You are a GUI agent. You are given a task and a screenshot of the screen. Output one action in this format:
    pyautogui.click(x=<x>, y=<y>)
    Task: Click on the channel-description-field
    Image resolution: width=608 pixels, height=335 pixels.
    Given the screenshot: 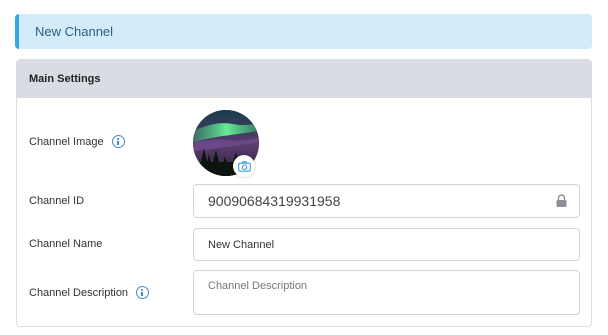 What is the action you would take?
    pyautogui.click(x=386, y=292)
    